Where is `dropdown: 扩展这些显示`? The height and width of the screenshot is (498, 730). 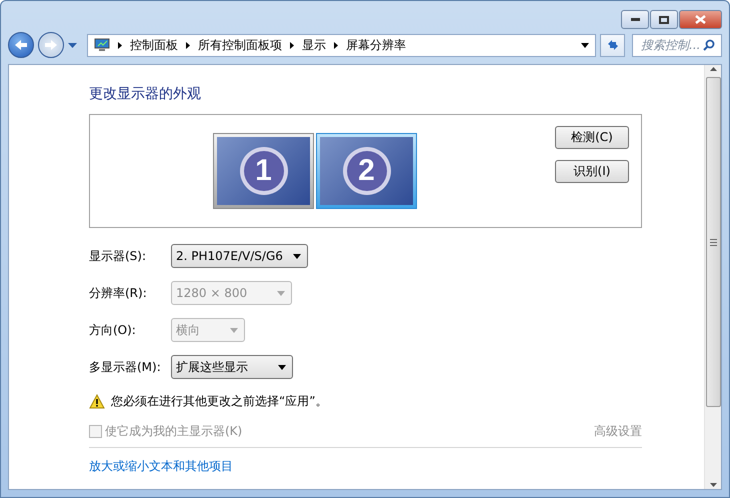
dropdown: 扩展这些显示 is located at coordinates (232, 367).